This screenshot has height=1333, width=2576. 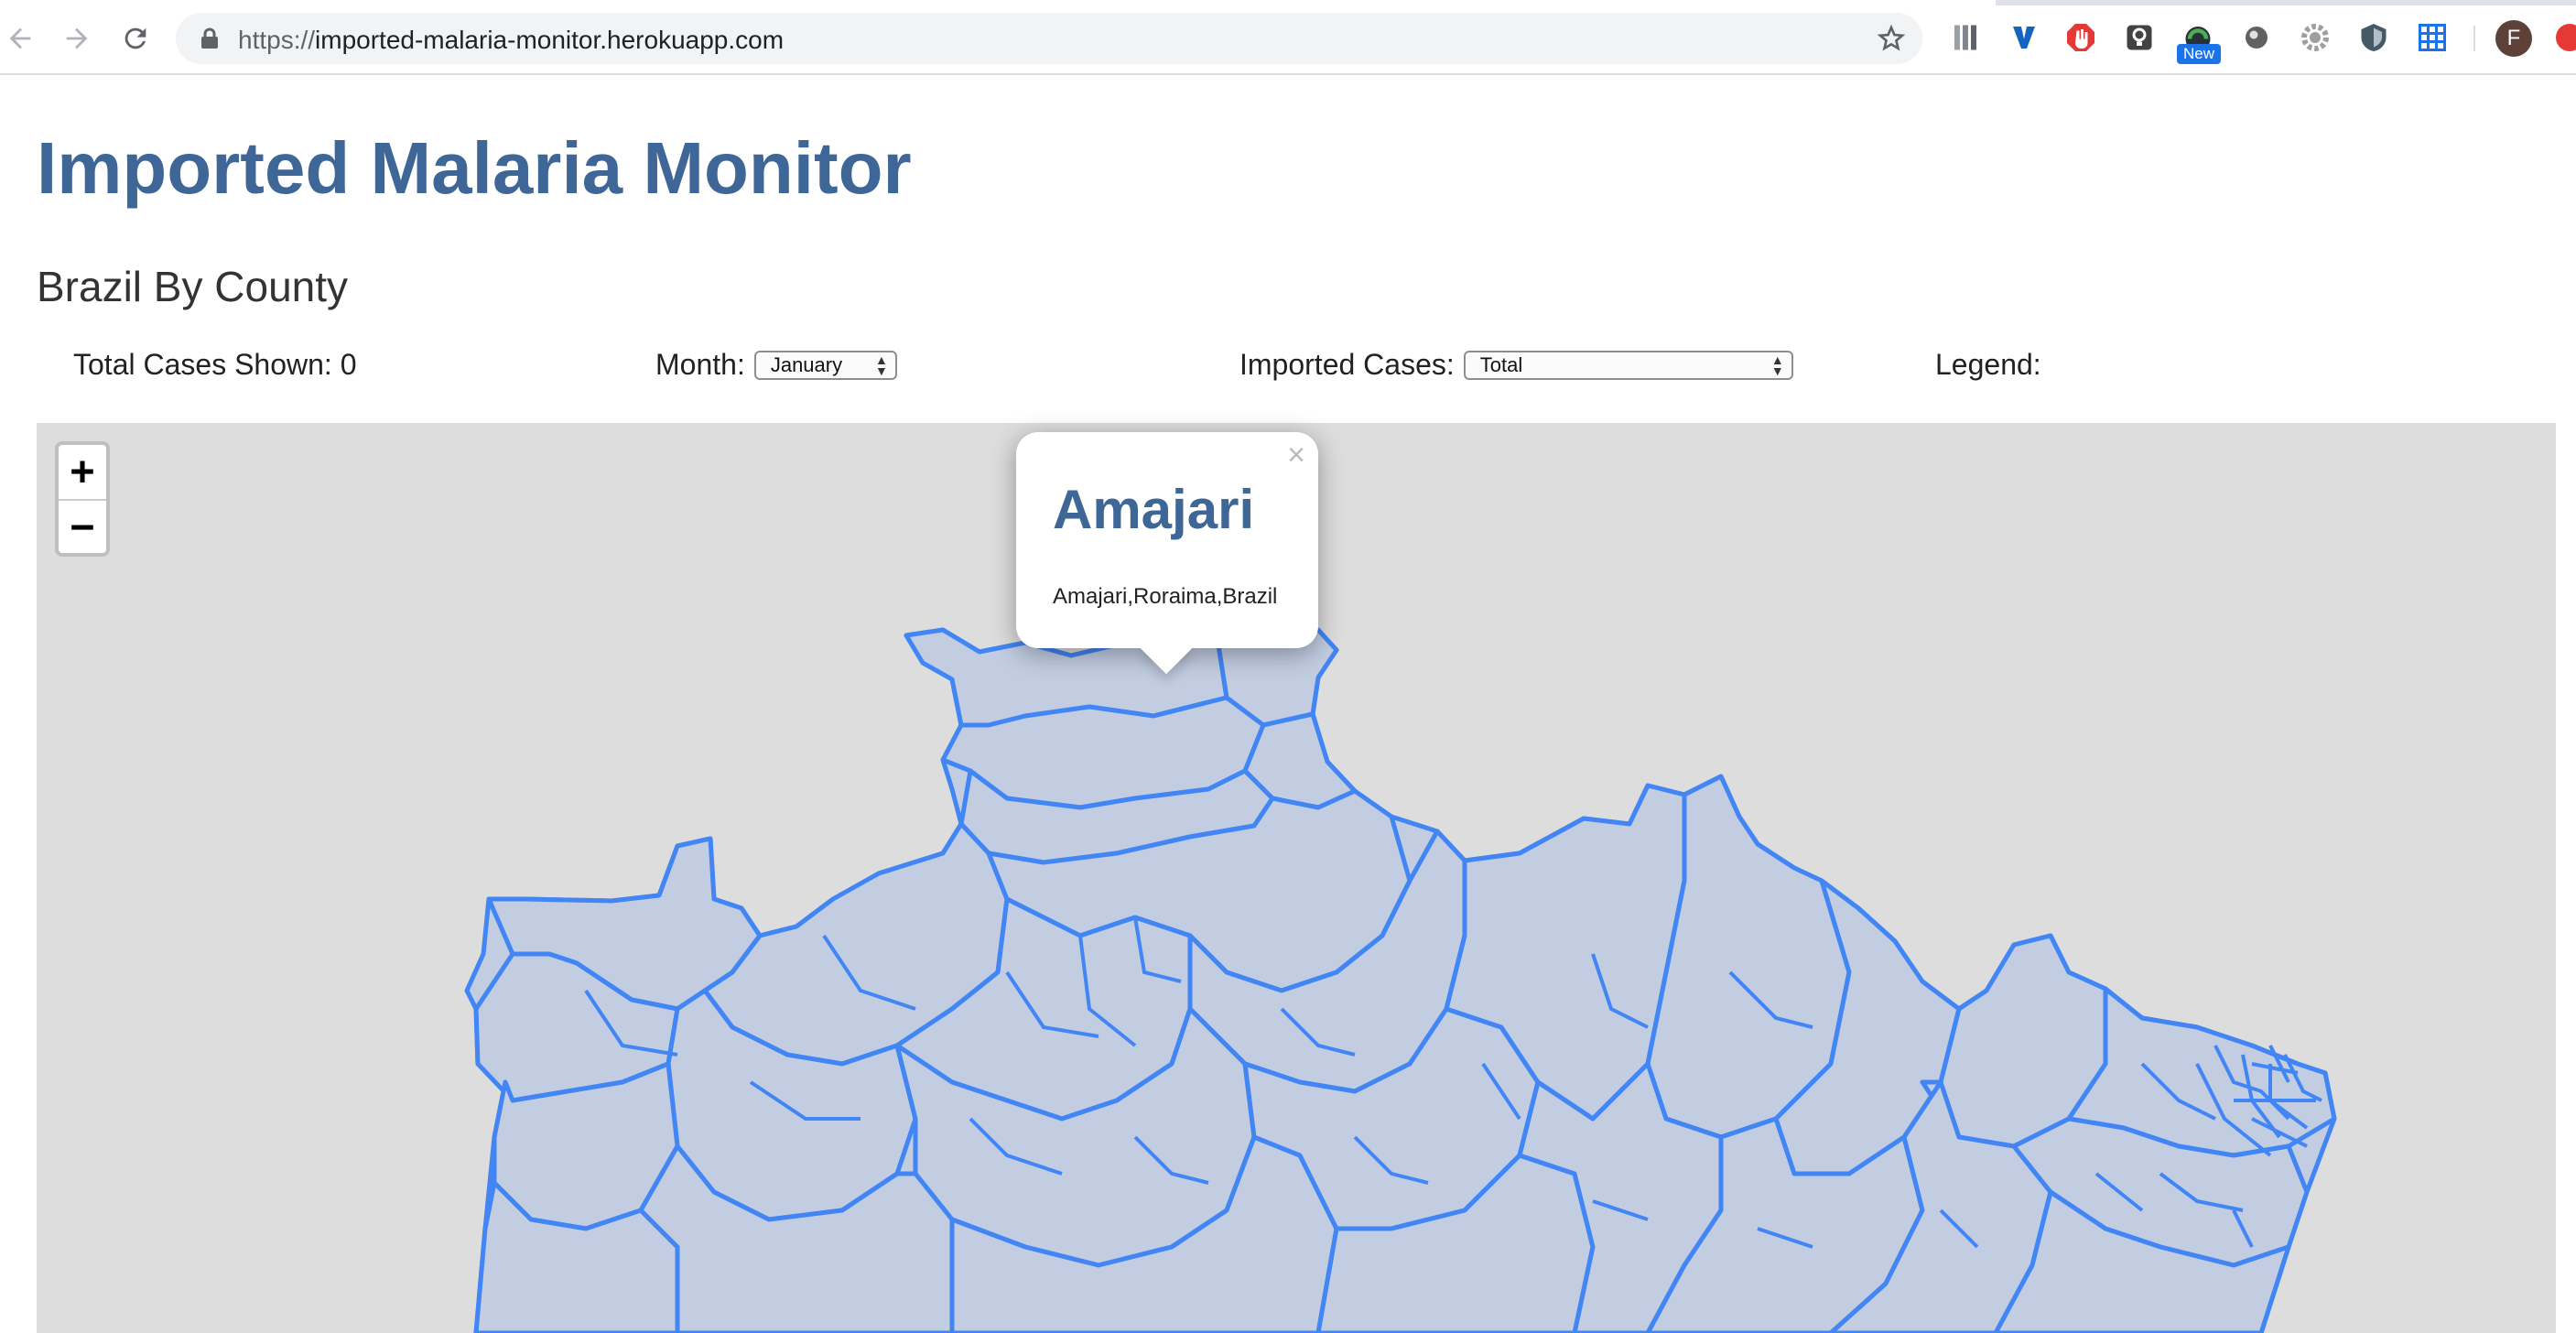 I want to click on url-scheme: https://, so click(x=277, y=40).